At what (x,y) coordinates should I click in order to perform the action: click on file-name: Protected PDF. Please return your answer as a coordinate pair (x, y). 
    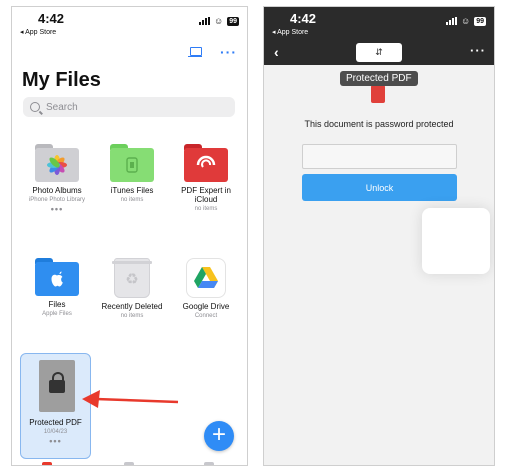
    Looking at the image, I should click on (55, 422).